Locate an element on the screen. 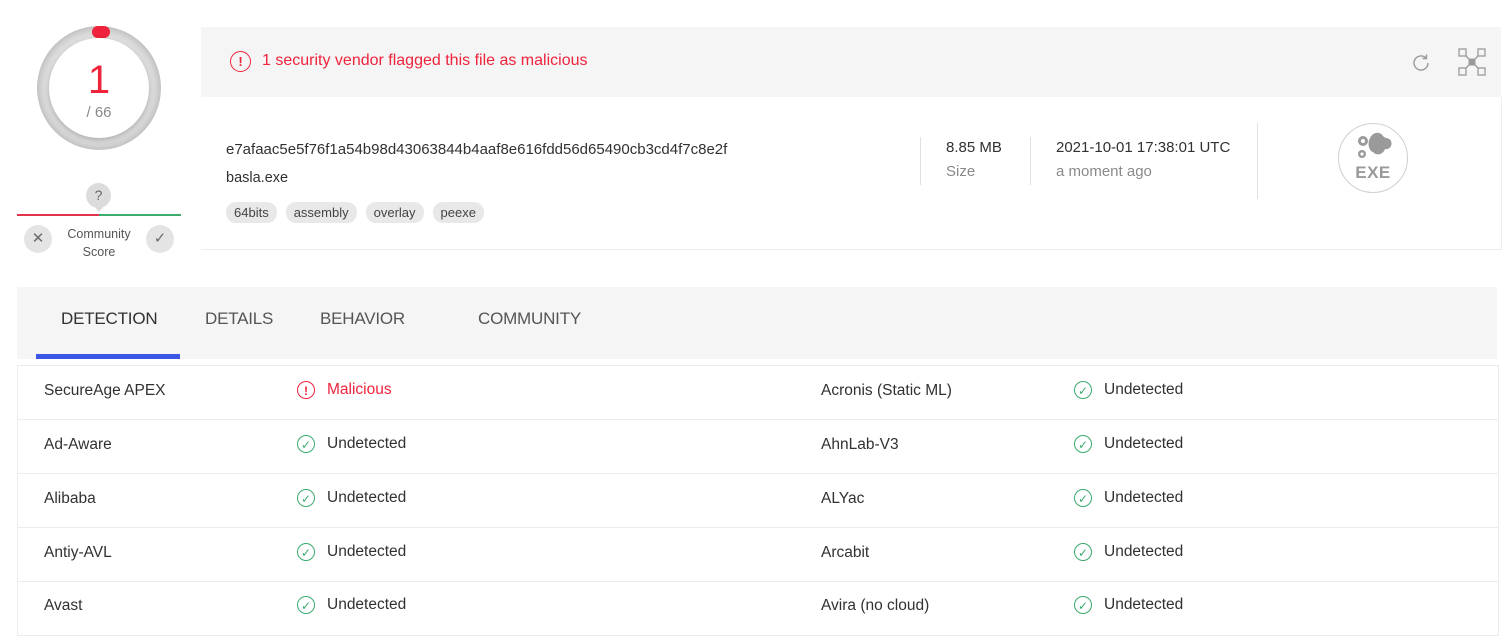 Image resolution: width=1507 pixels, height=636 pixels. file-name: basla.exe is located at coordinates (257, 178).